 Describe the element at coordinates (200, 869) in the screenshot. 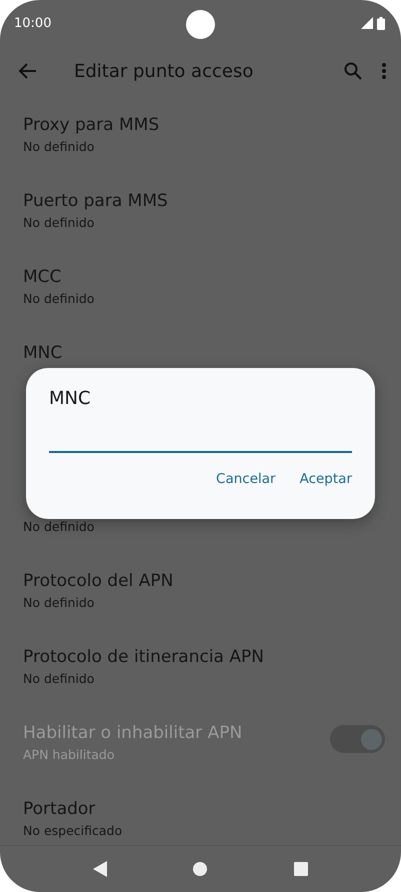

I see `home-nav-icon` at that location.